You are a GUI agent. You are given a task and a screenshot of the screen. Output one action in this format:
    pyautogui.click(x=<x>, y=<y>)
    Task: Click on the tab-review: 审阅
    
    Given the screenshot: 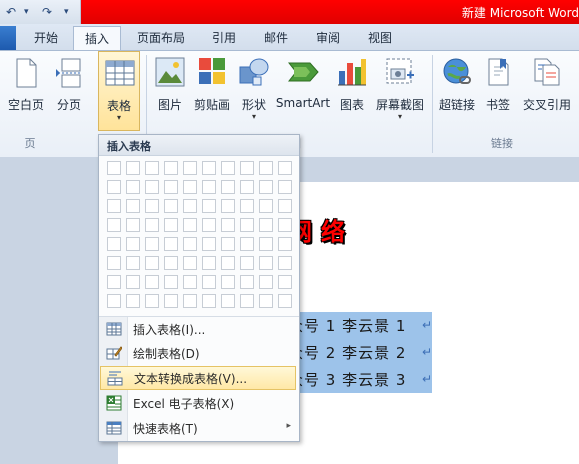 What is the action you would take?
    pyautogui.click(x=328, y=38)
    